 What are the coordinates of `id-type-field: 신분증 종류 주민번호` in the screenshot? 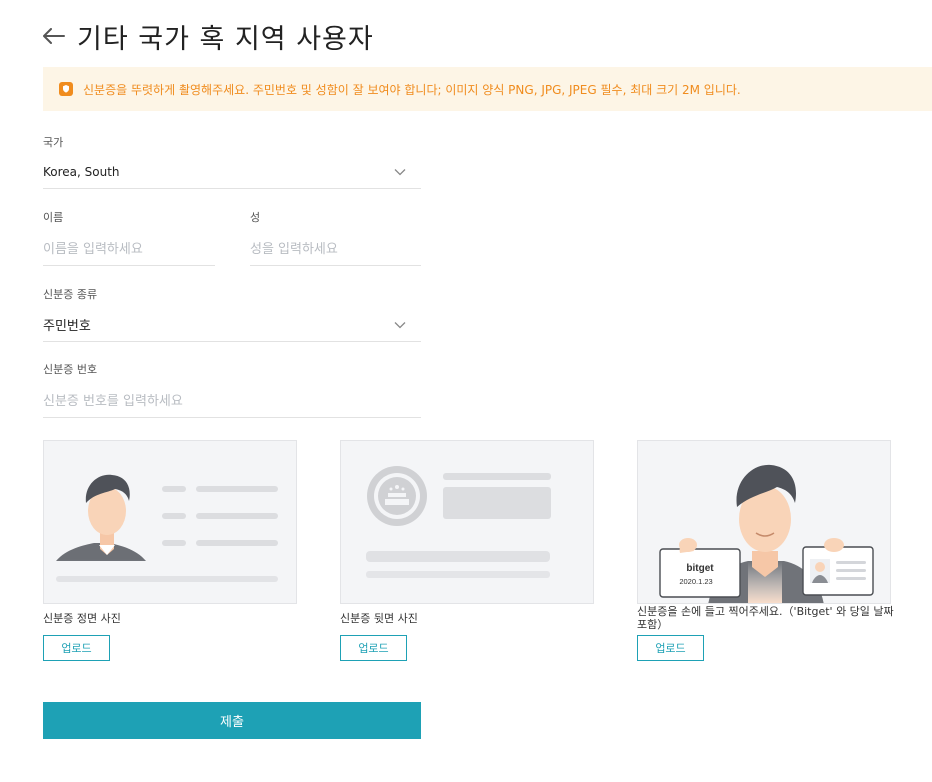 It's located at (232, 314).